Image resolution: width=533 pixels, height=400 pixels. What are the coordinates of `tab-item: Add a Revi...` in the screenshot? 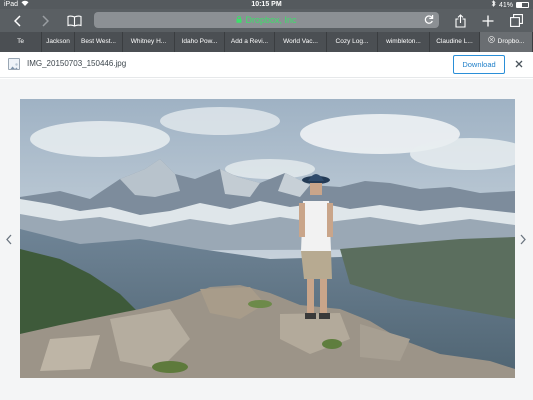 It's located at (250, 42).